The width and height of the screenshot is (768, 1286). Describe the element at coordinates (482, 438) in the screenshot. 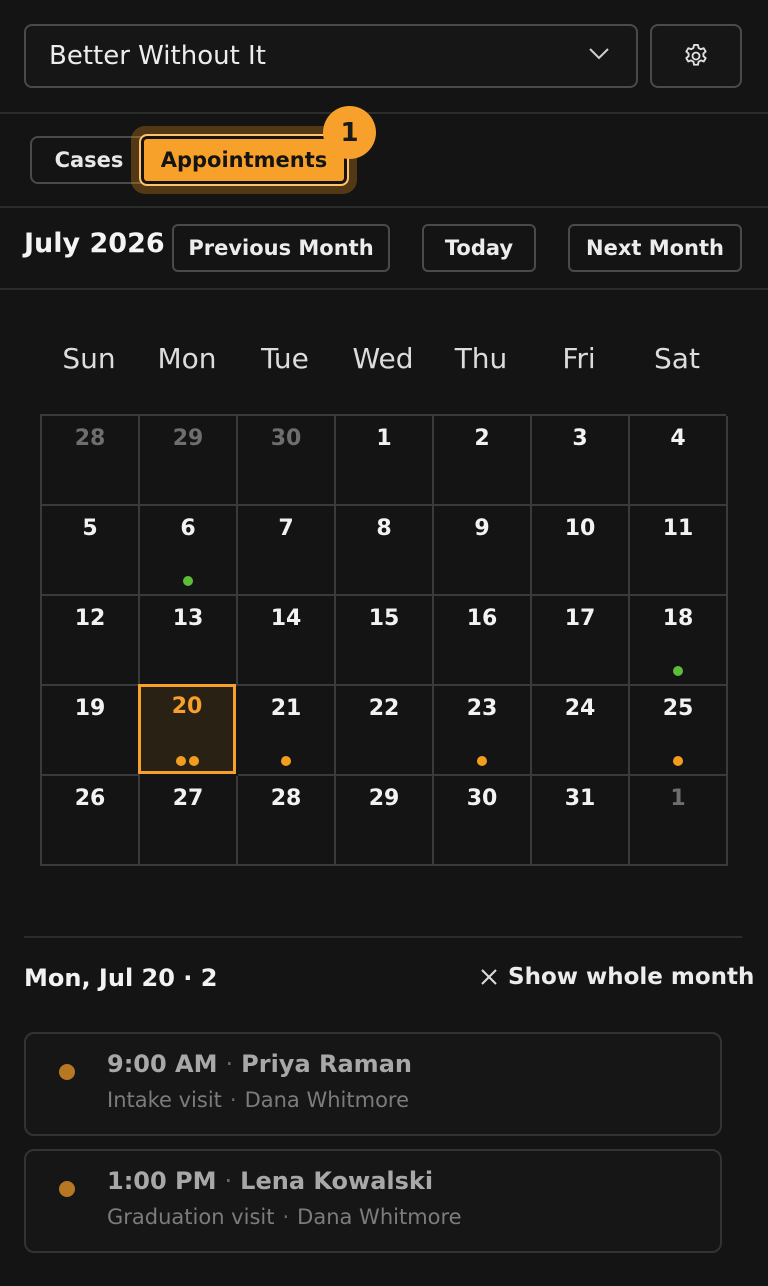

I see `calendar-day-number: 2` at that location.